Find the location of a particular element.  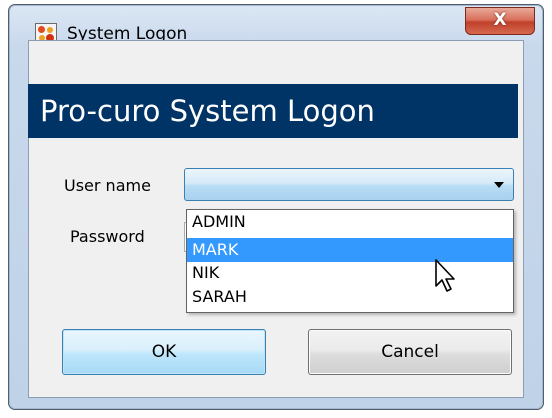

banner-title: Pro-curo System Logon is located at coordinates (207, 111).